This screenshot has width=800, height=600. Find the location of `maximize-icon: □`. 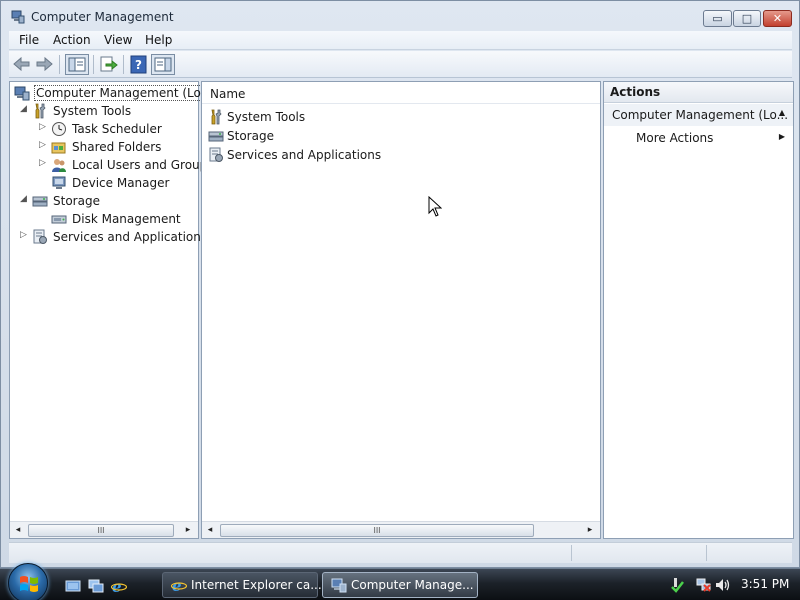

maximize-icon: □ is located at coordinates (747, 18).